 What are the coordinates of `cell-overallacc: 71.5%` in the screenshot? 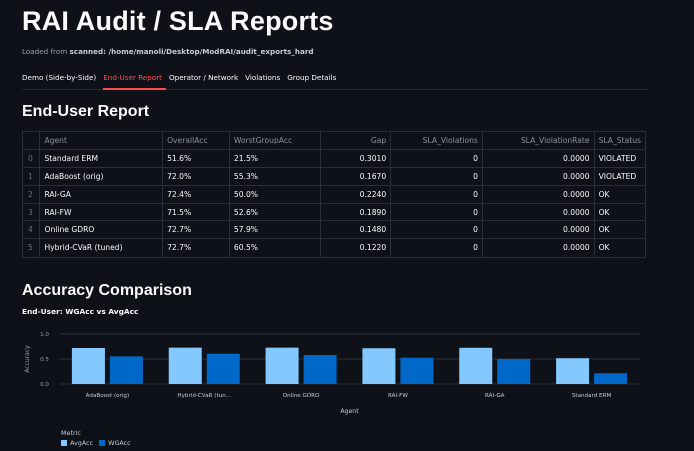 It's located at (196, 212).